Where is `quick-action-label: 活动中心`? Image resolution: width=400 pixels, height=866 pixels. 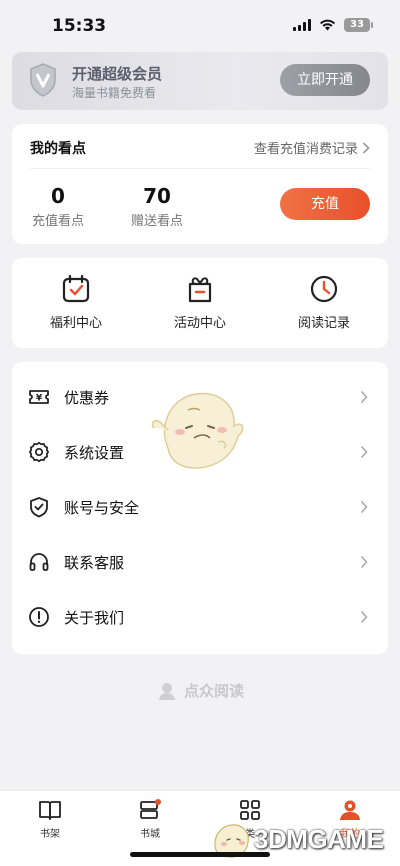 quick-action-label: 活动中心 is located at coordinates (199, 323).